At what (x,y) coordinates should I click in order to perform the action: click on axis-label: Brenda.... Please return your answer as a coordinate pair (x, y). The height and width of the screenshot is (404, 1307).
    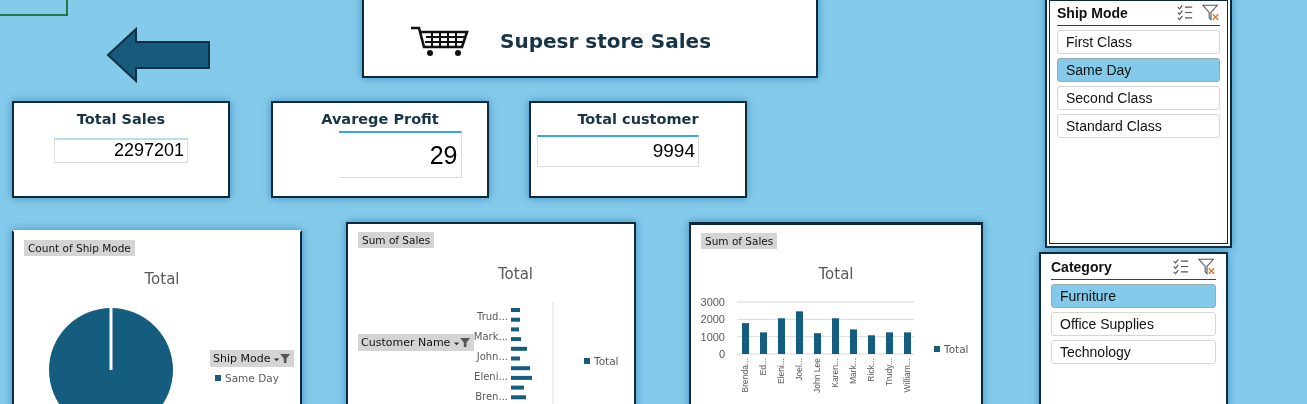
    Looking at the image, I should click on (745, 375).